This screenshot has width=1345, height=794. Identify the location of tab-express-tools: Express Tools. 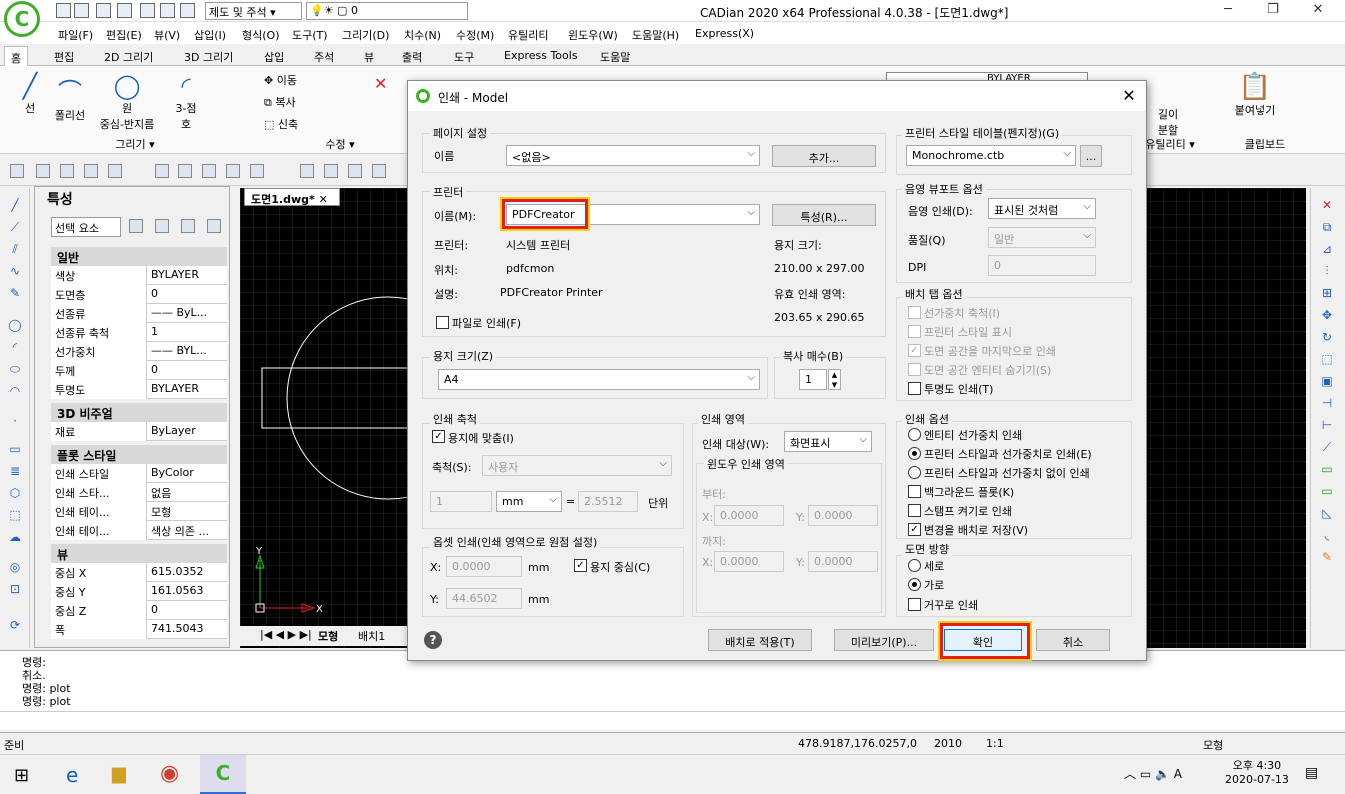
(541, 55).